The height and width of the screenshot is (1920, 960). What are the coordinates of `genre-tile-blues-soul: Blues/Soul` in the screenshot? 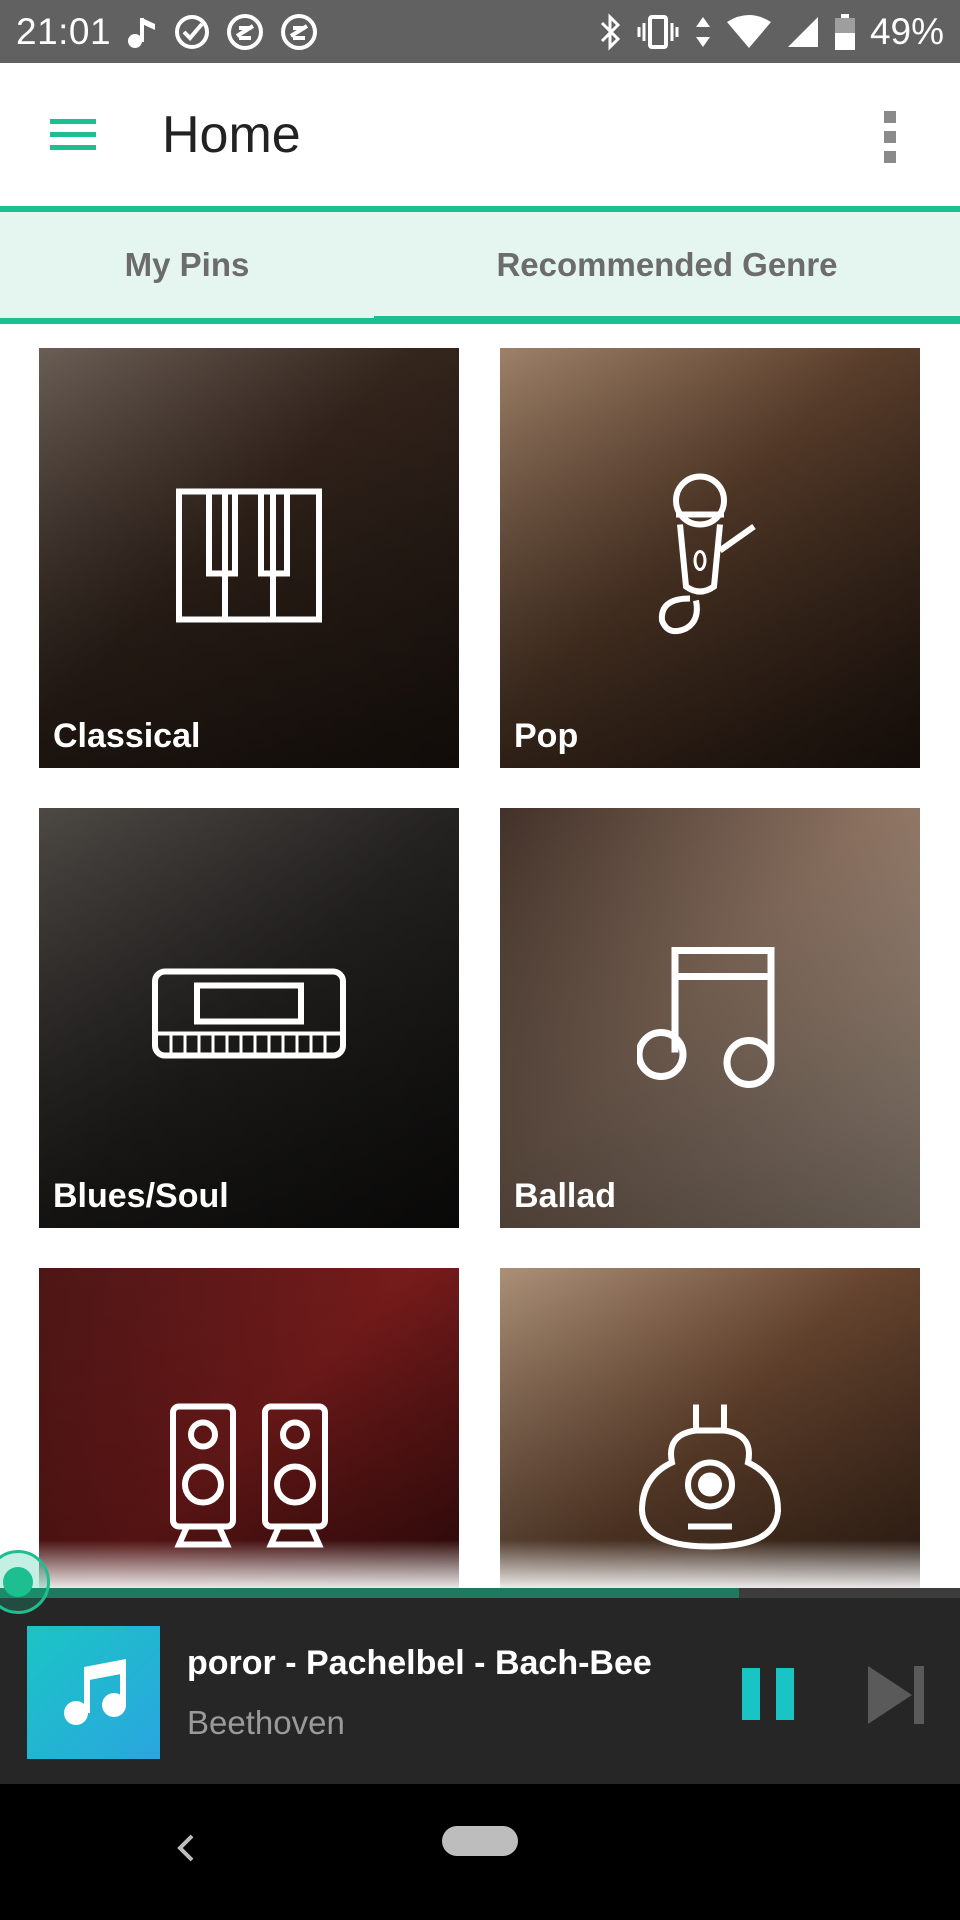 It's located at (249, 1018).